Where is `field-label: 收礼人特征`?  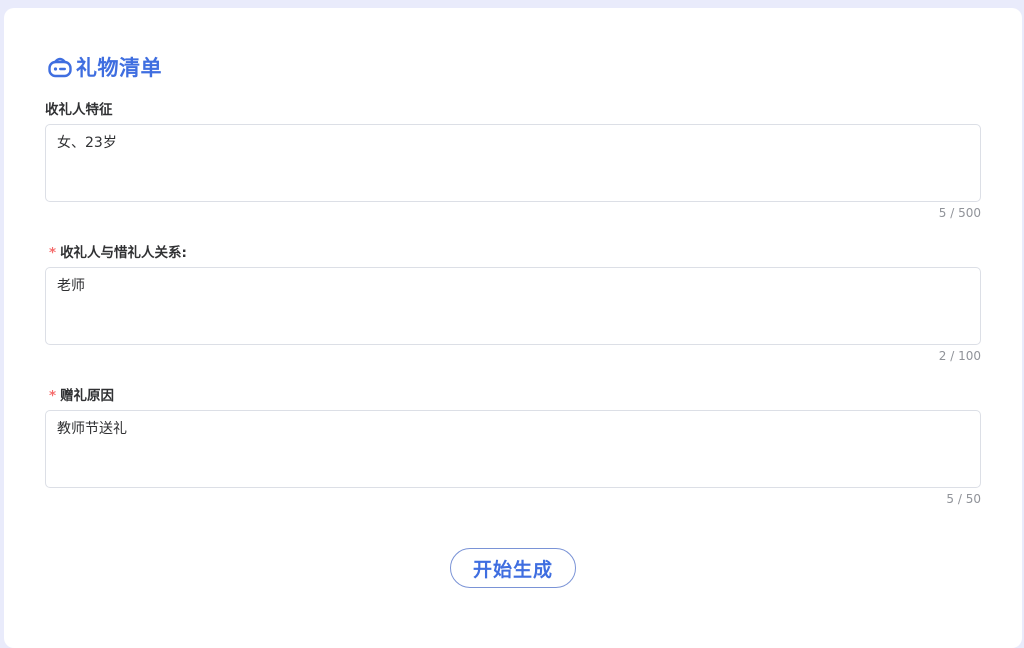 field-label: 收礼人特征 is located at coordinates (513, 110).